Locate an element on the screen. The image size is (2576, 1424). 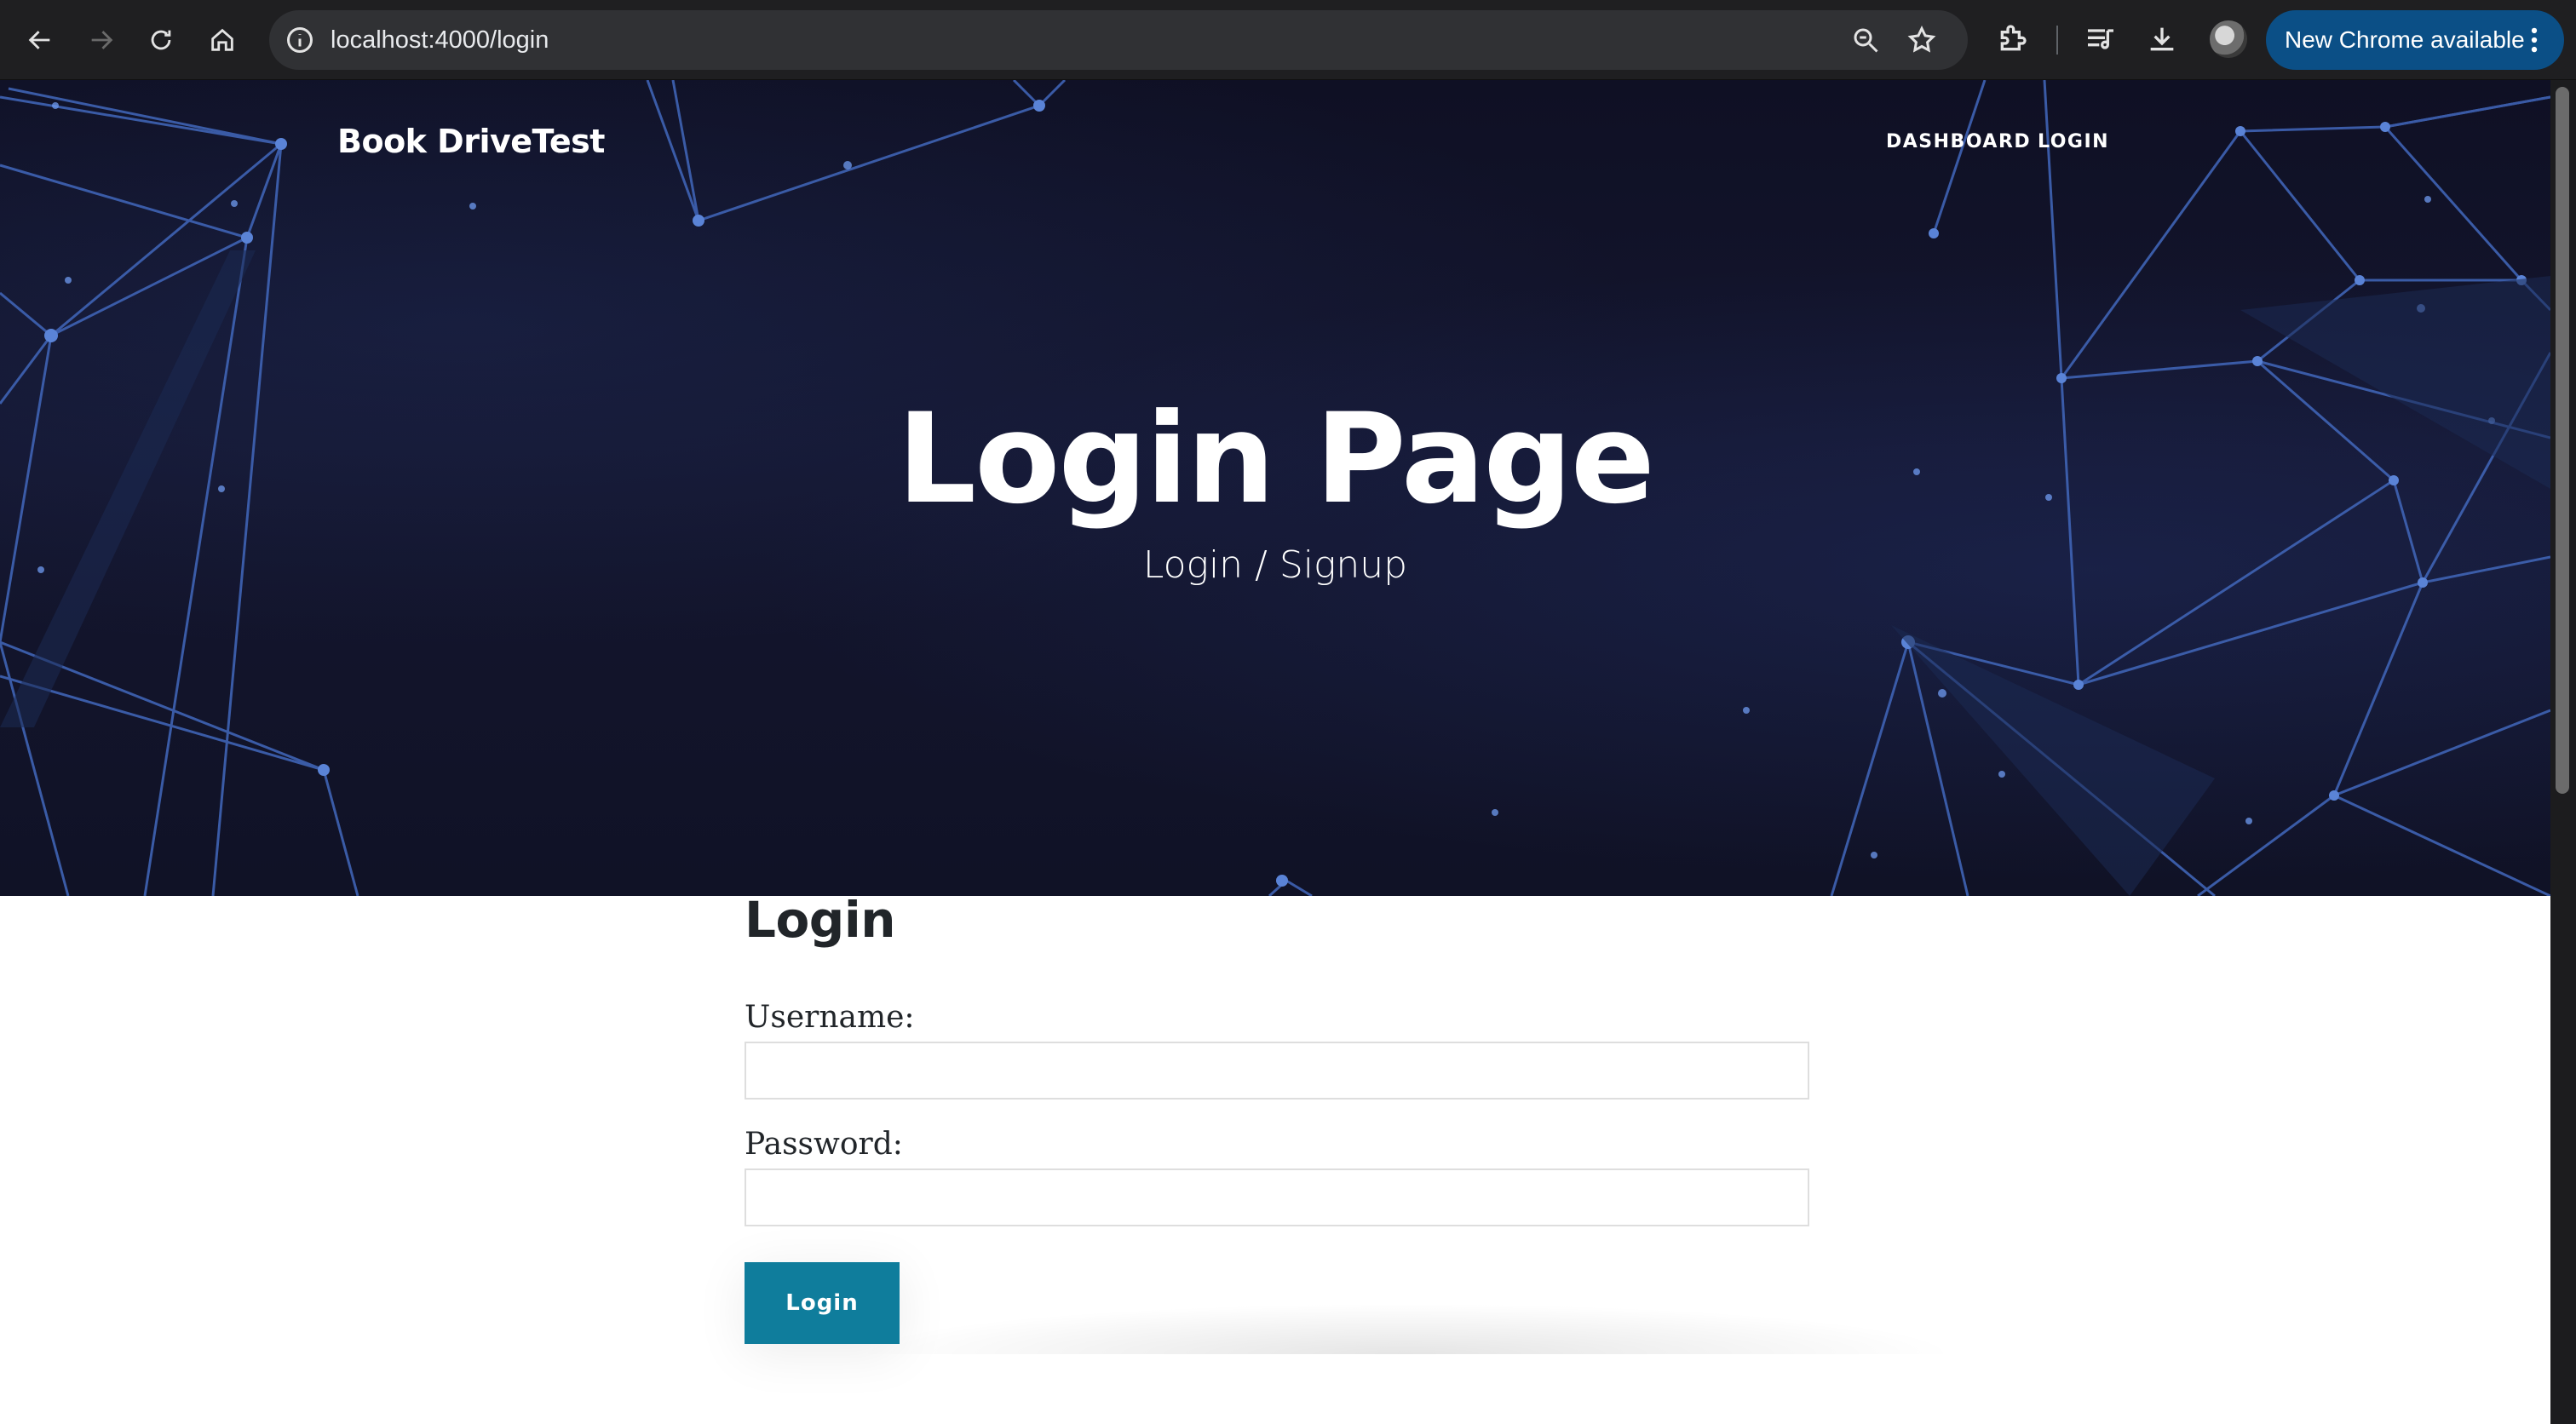
chrome-update-button: New Chrome available is located at coordinates (2415, 40).